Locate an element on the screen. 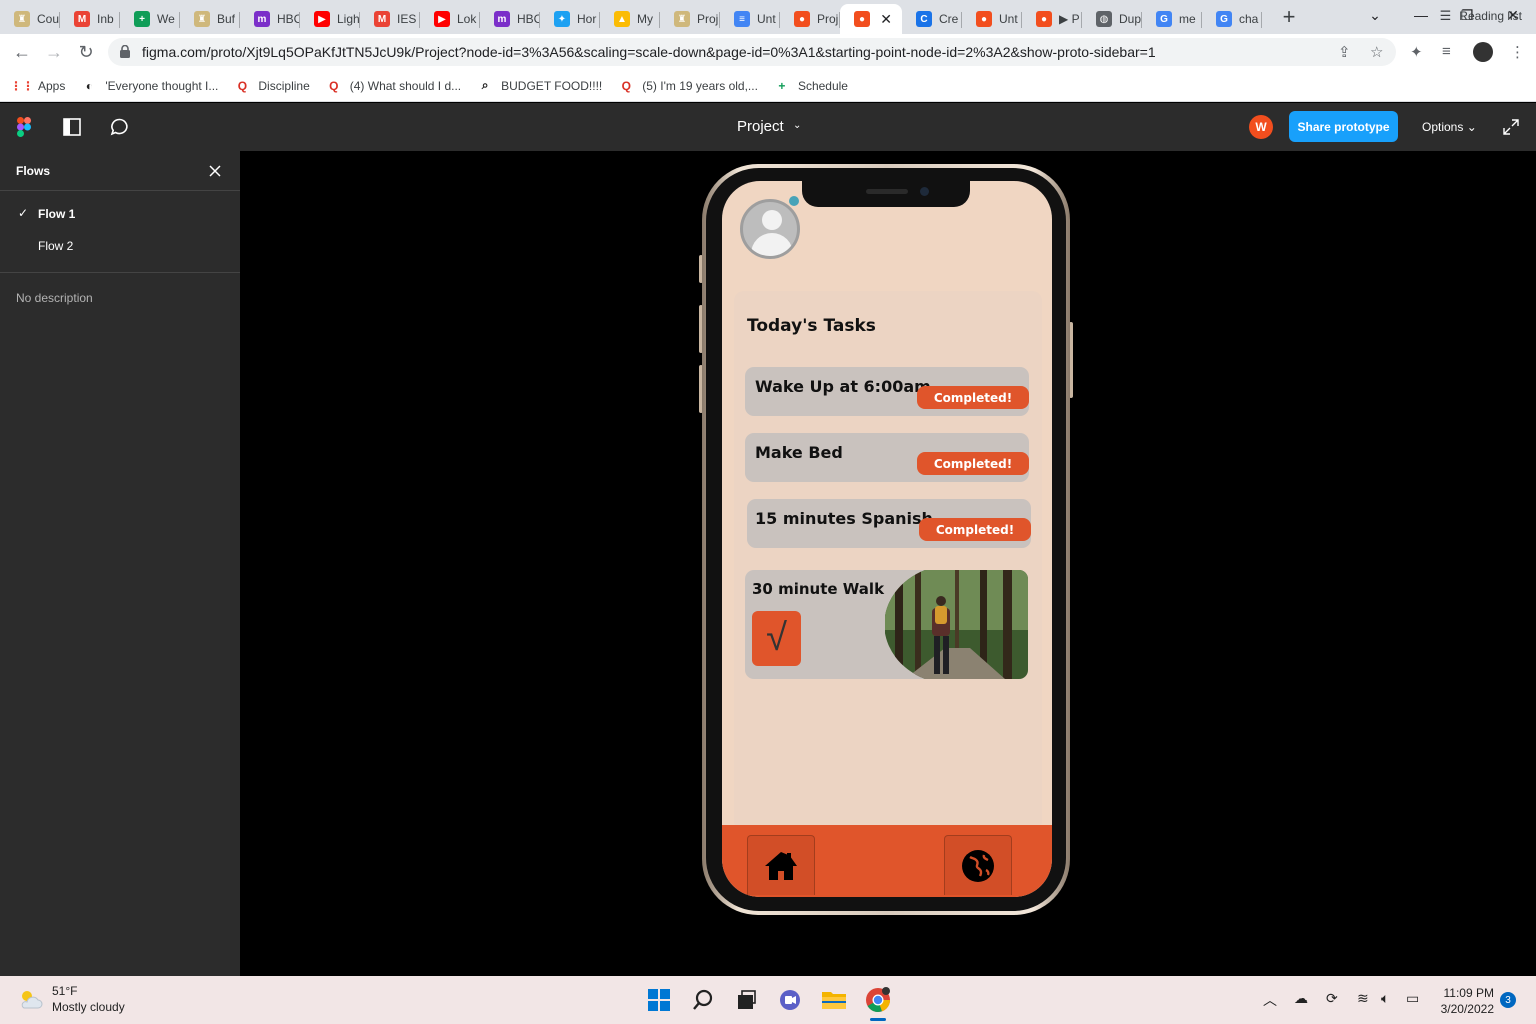 The image size is (1536, 1024). volume-icon: 🔈︎ is located at coordinates (1385, 998).